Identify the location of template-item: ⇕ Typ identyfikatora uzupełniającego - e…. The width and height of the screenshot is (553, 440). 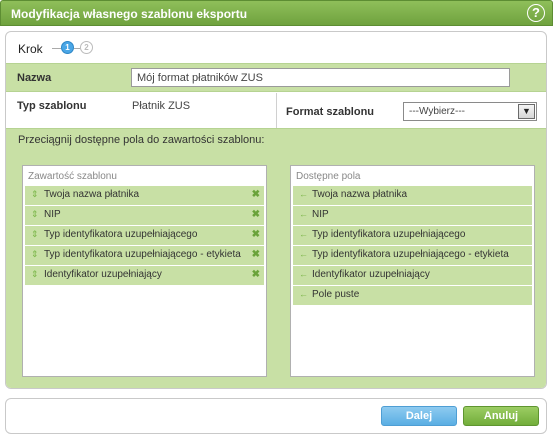
(144, 255).